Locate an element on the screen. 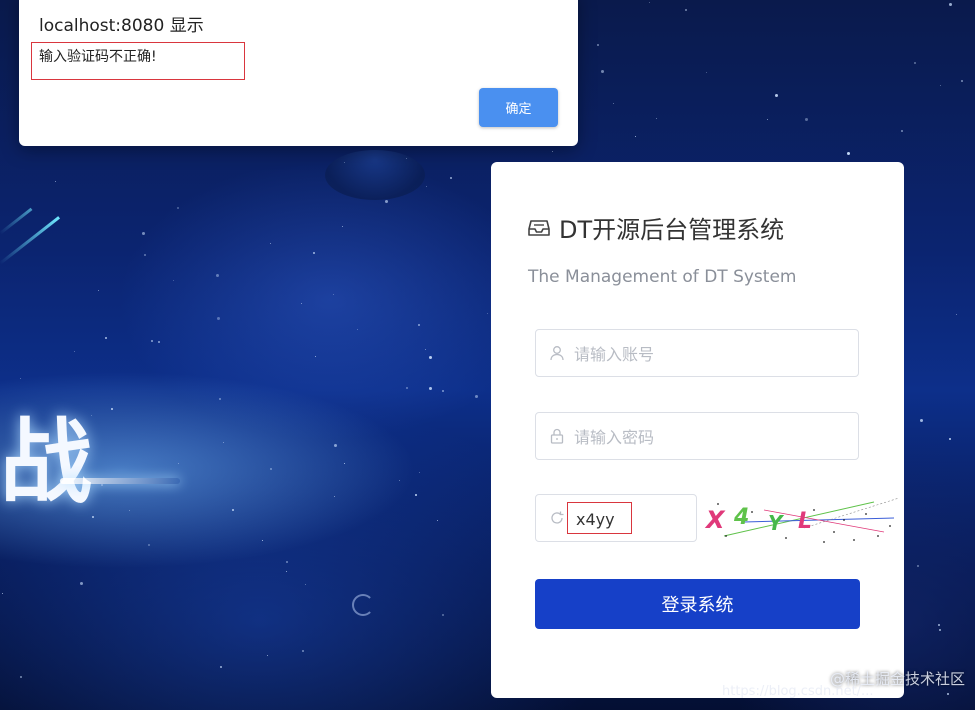 Image resolution: width=975 pixels, height=710 pixels. captcha-char: 4 is located at coordinates (741, 517).